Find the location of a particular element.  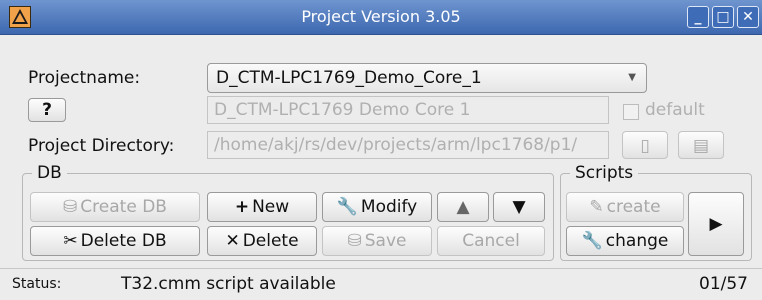

plus-icon: + is located at coordinates (242, 207).